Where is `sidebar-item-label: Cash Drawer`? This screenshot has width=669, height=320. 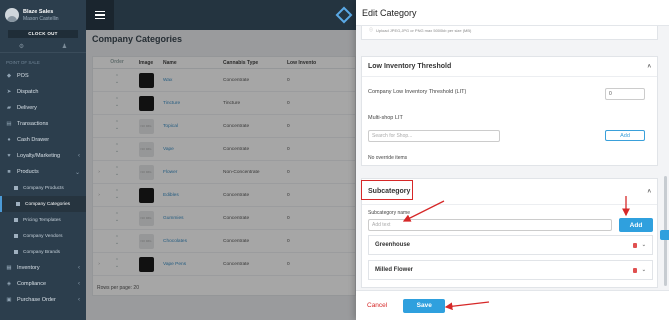
sidebar-item-label: Cash Drawer is located at coordinates (33, 140).